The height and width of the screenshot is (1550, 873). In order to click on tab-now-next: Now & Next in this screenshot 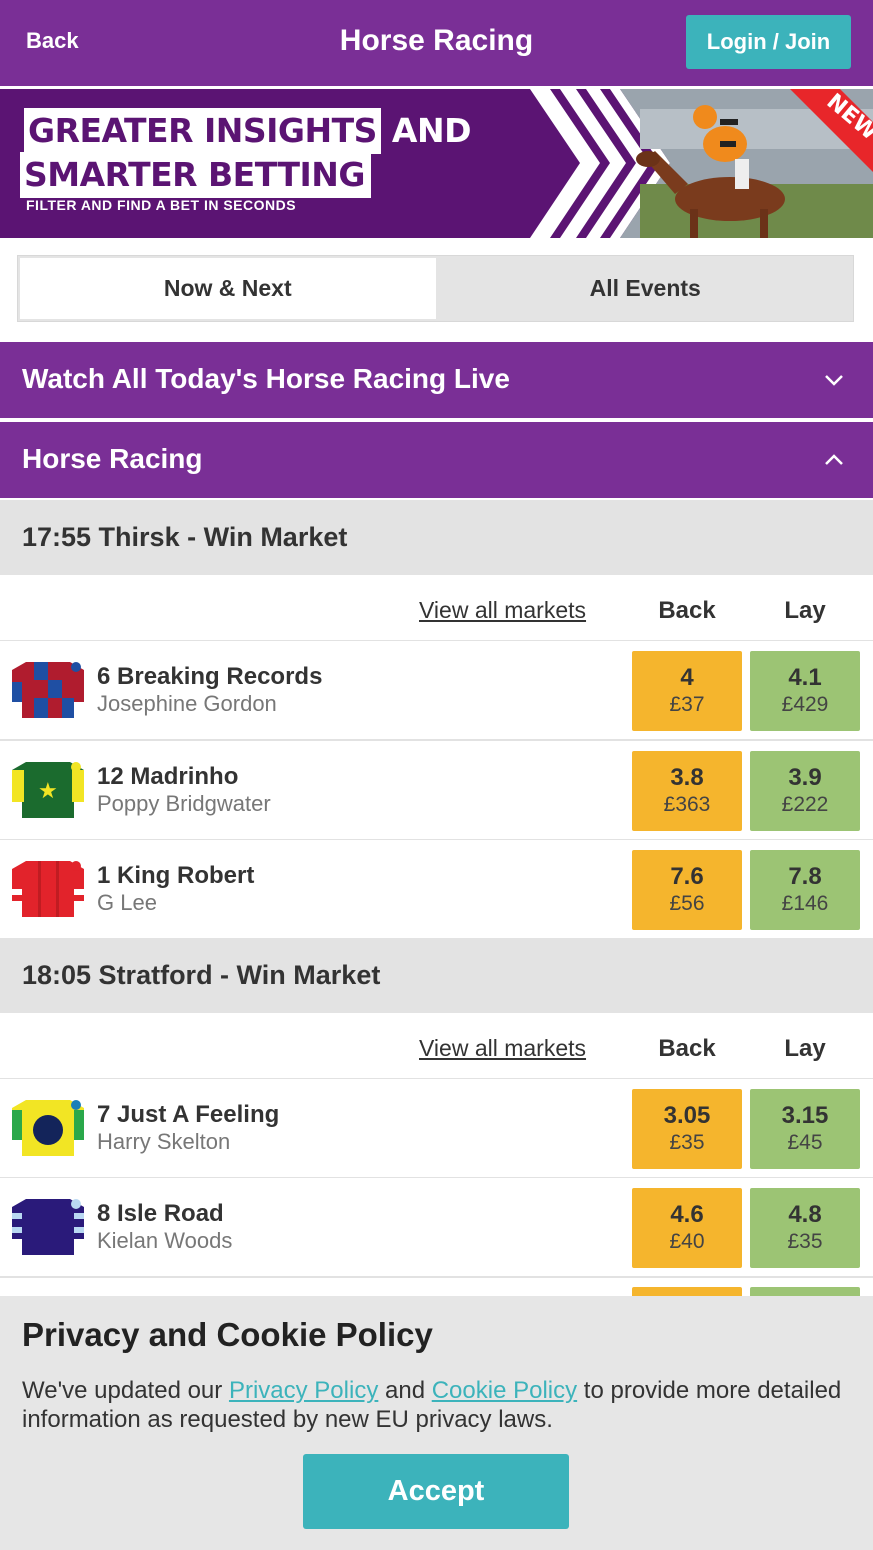, I will do `click(228, 288)`.